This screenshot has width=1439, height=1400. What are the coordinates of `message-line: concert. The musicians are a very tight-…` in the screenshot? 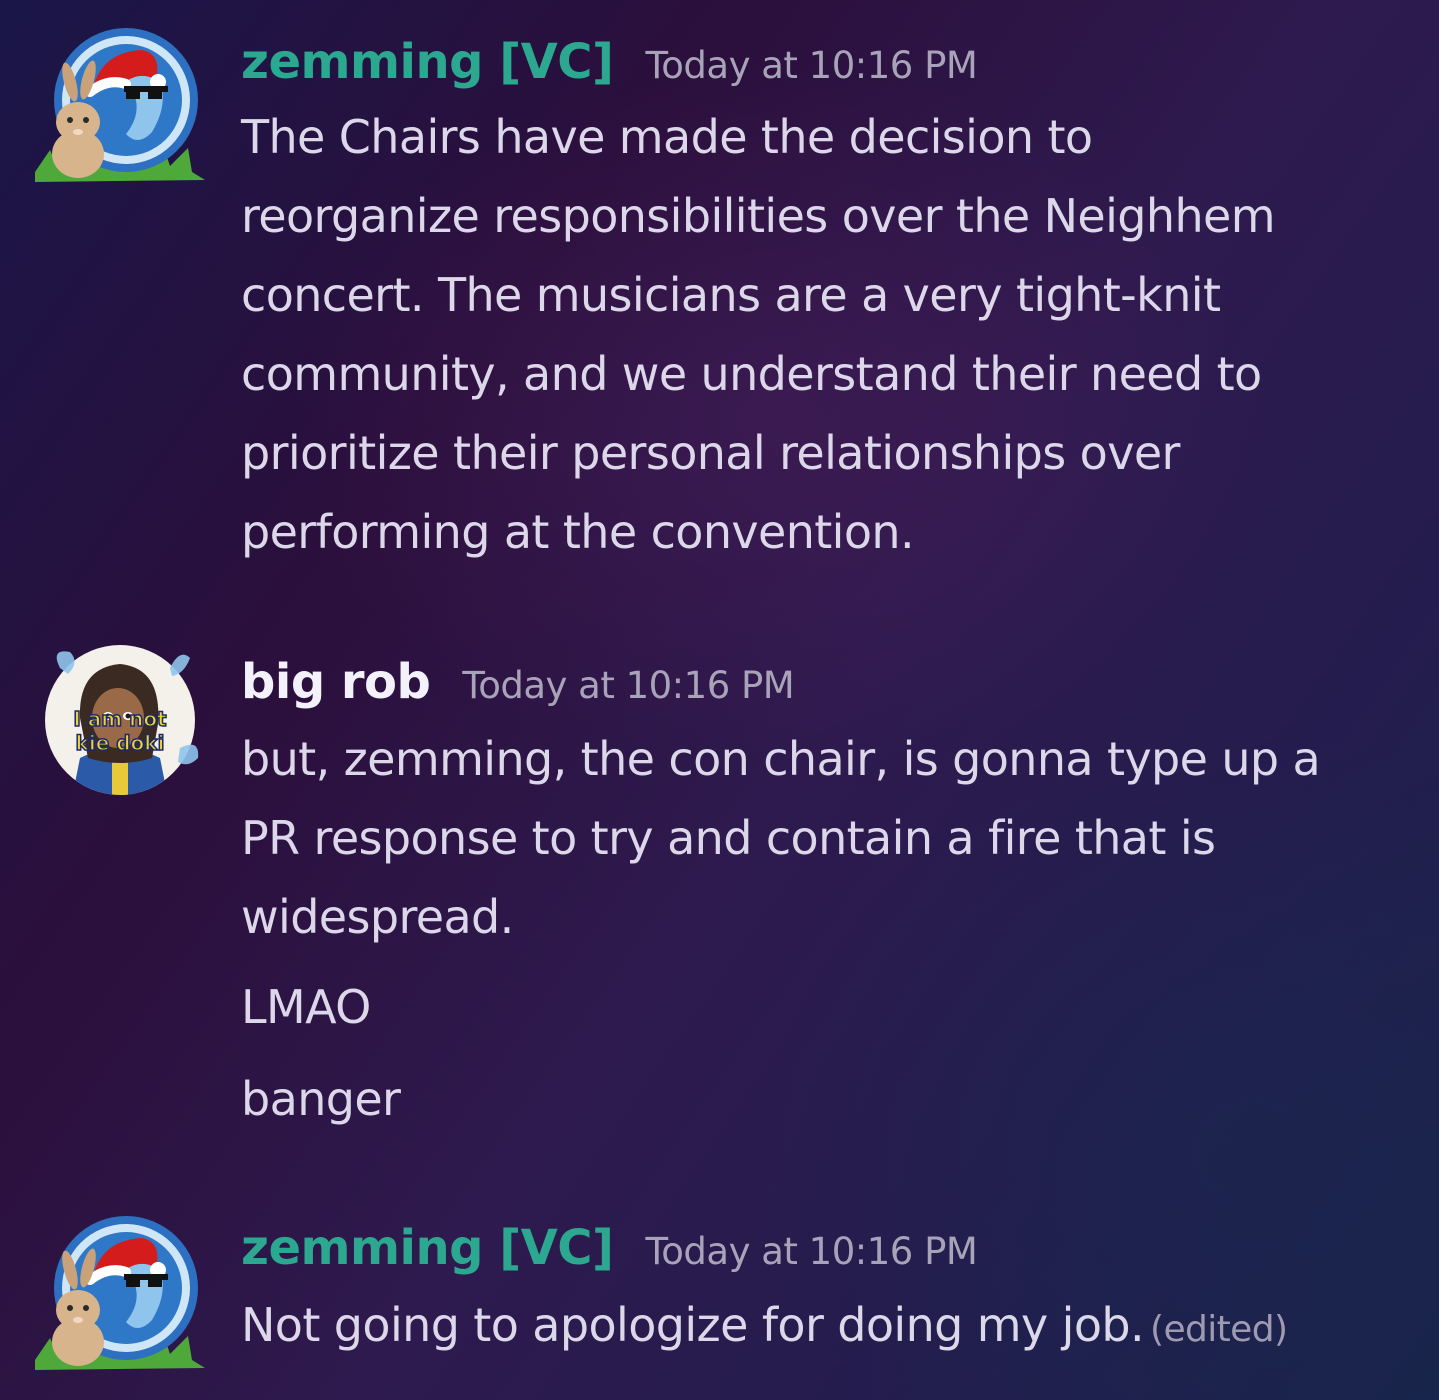 It's located at (731, 295).